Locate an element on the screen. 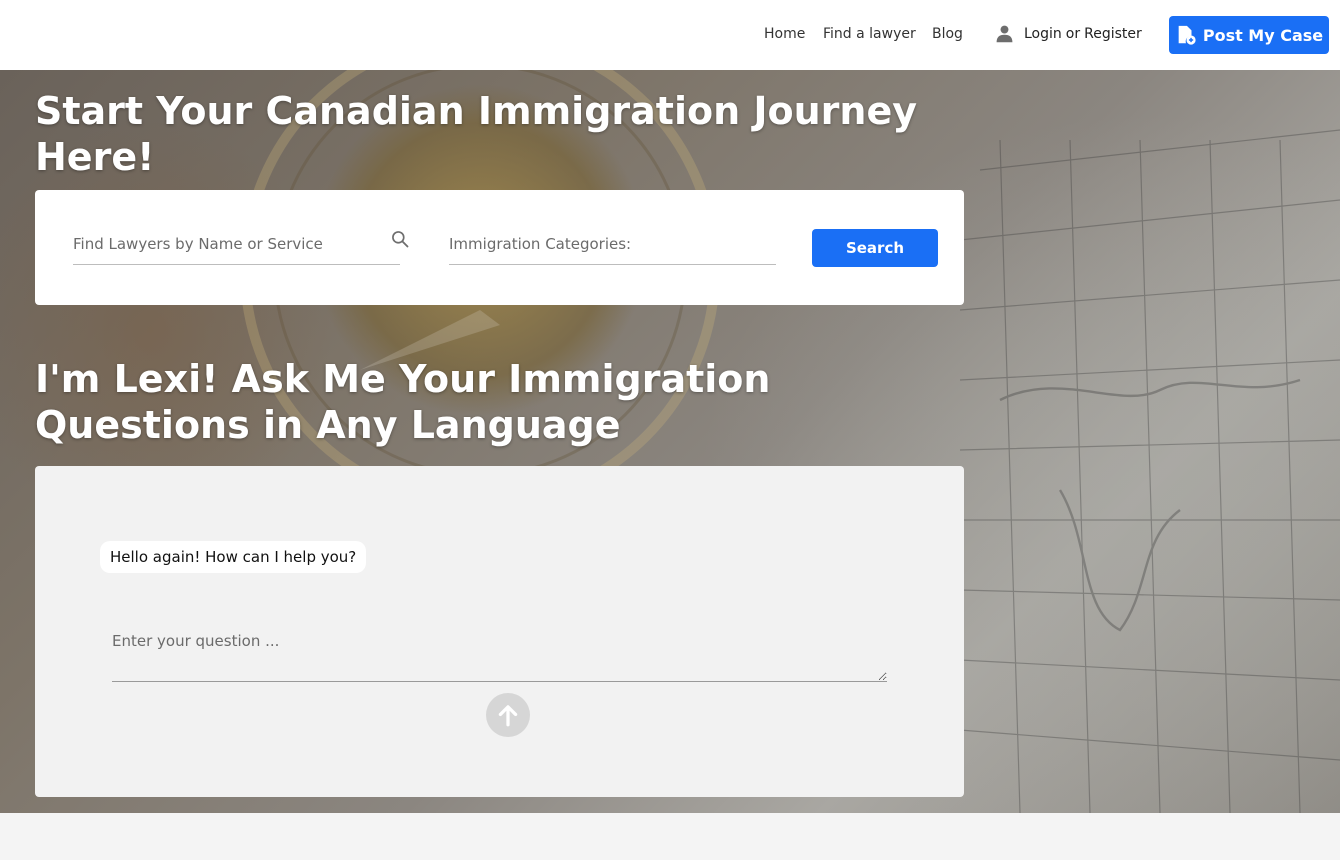 The width and height of the screenshot is (1340, 860). lawyer-search-input is located at coordinates (236, 243).